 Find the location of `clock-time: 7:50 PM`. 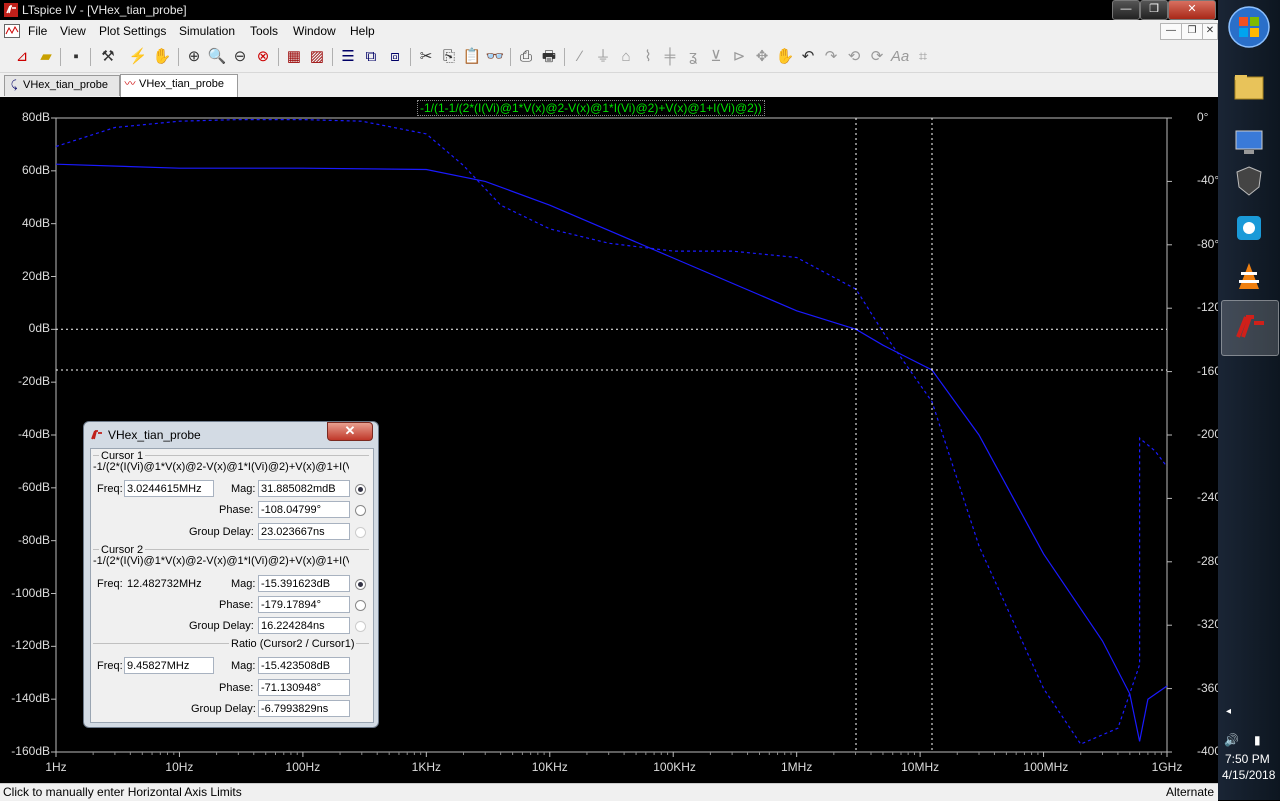

clock-time: 7:50 PM is located at coordinates (1247, 759).